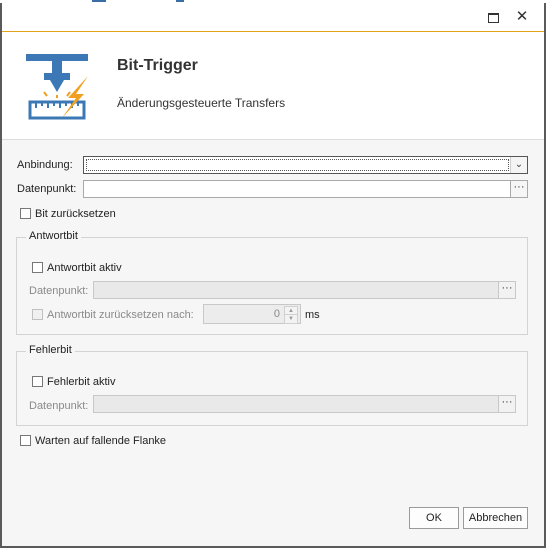  What do you see at coordinates (81, 382) in the screenshot?
I see `error-bit-active-label: Fehlerbit aktiv` at bounding box center [81, 382].